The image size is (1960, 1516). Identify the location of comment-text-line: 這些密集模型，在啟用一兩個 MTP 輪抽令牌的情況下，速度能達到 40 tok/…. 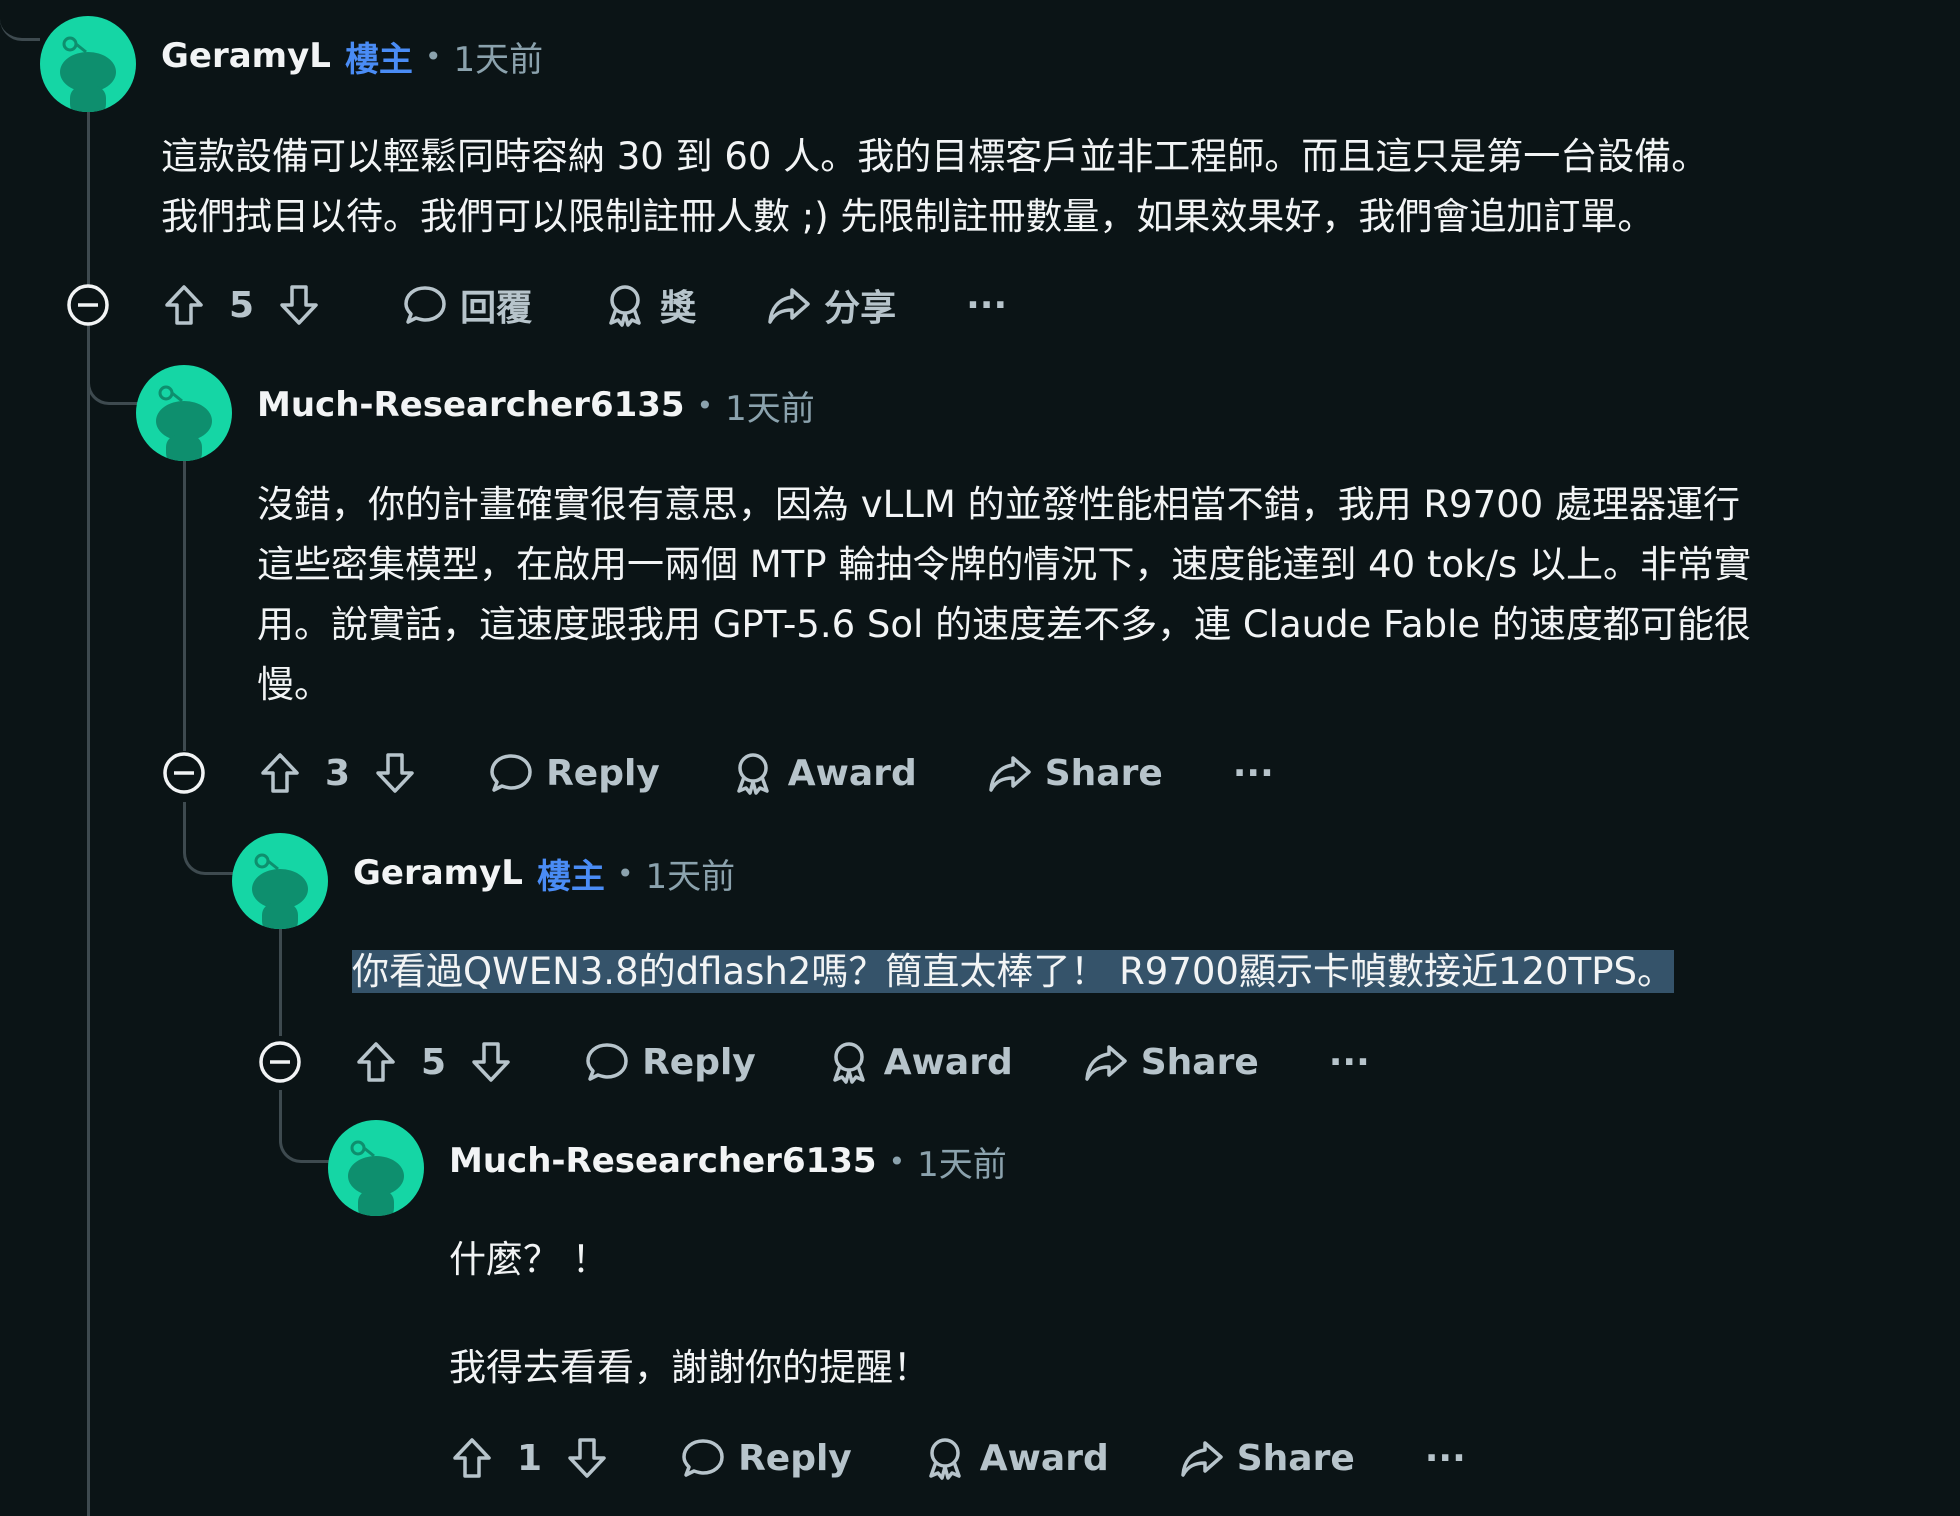
(1004, 564).